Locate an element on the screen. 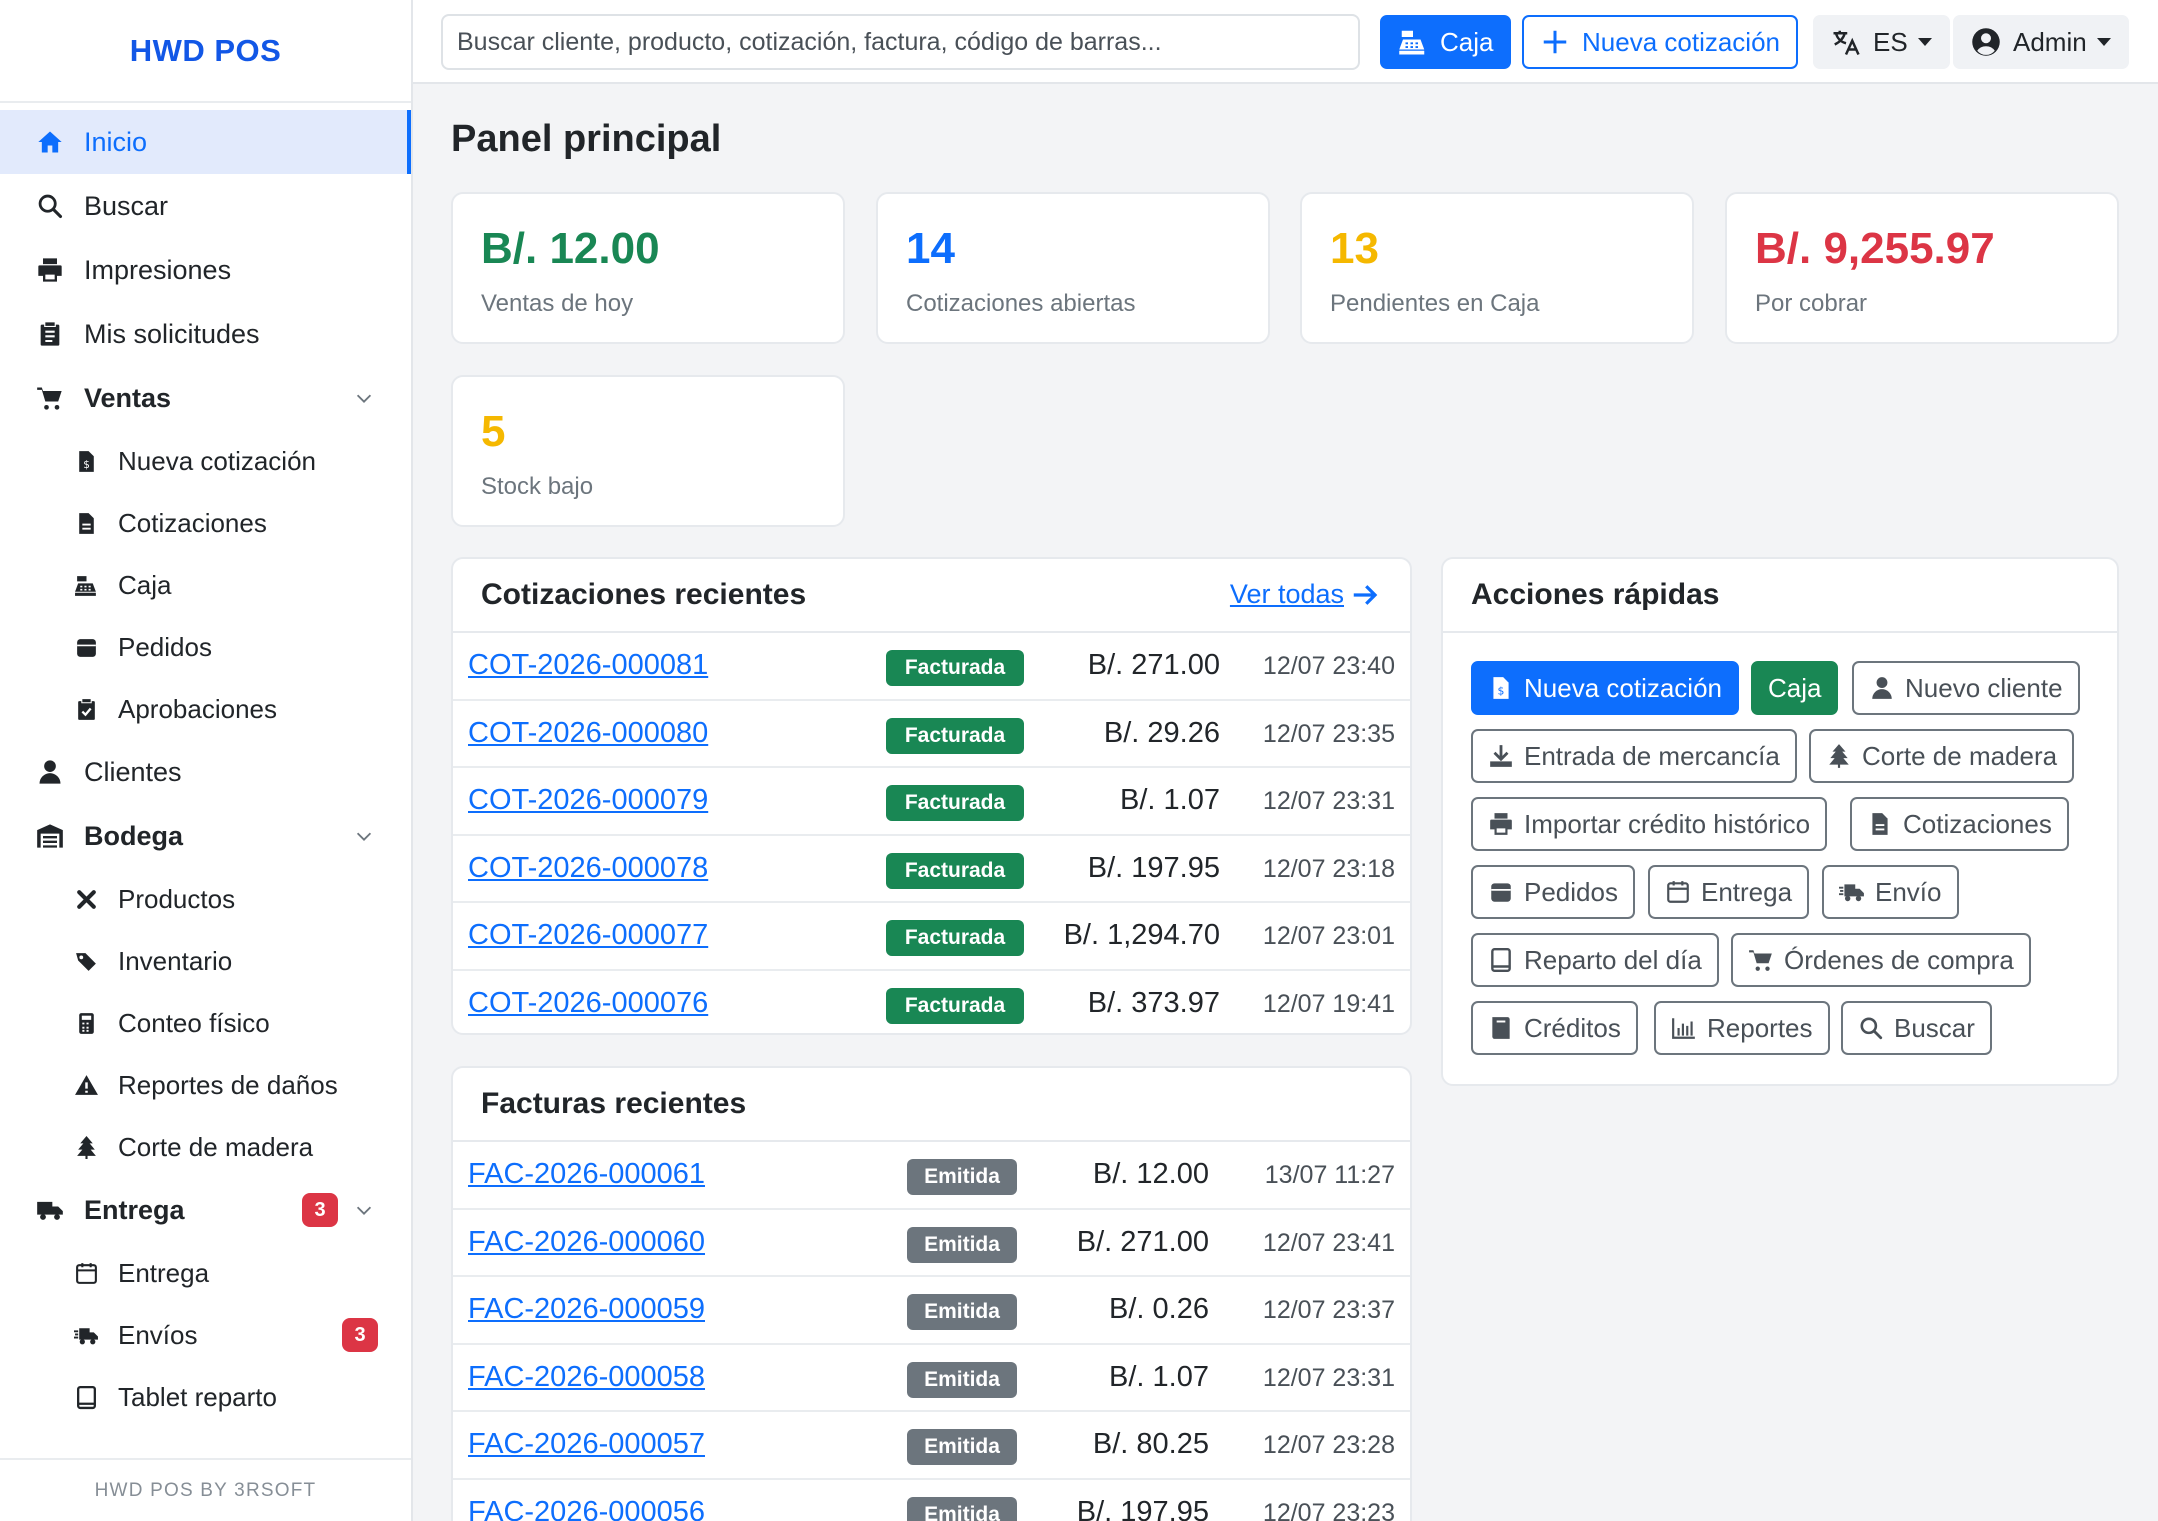  sidebar-item-productos: Productos is located at coordinates (205, 899).